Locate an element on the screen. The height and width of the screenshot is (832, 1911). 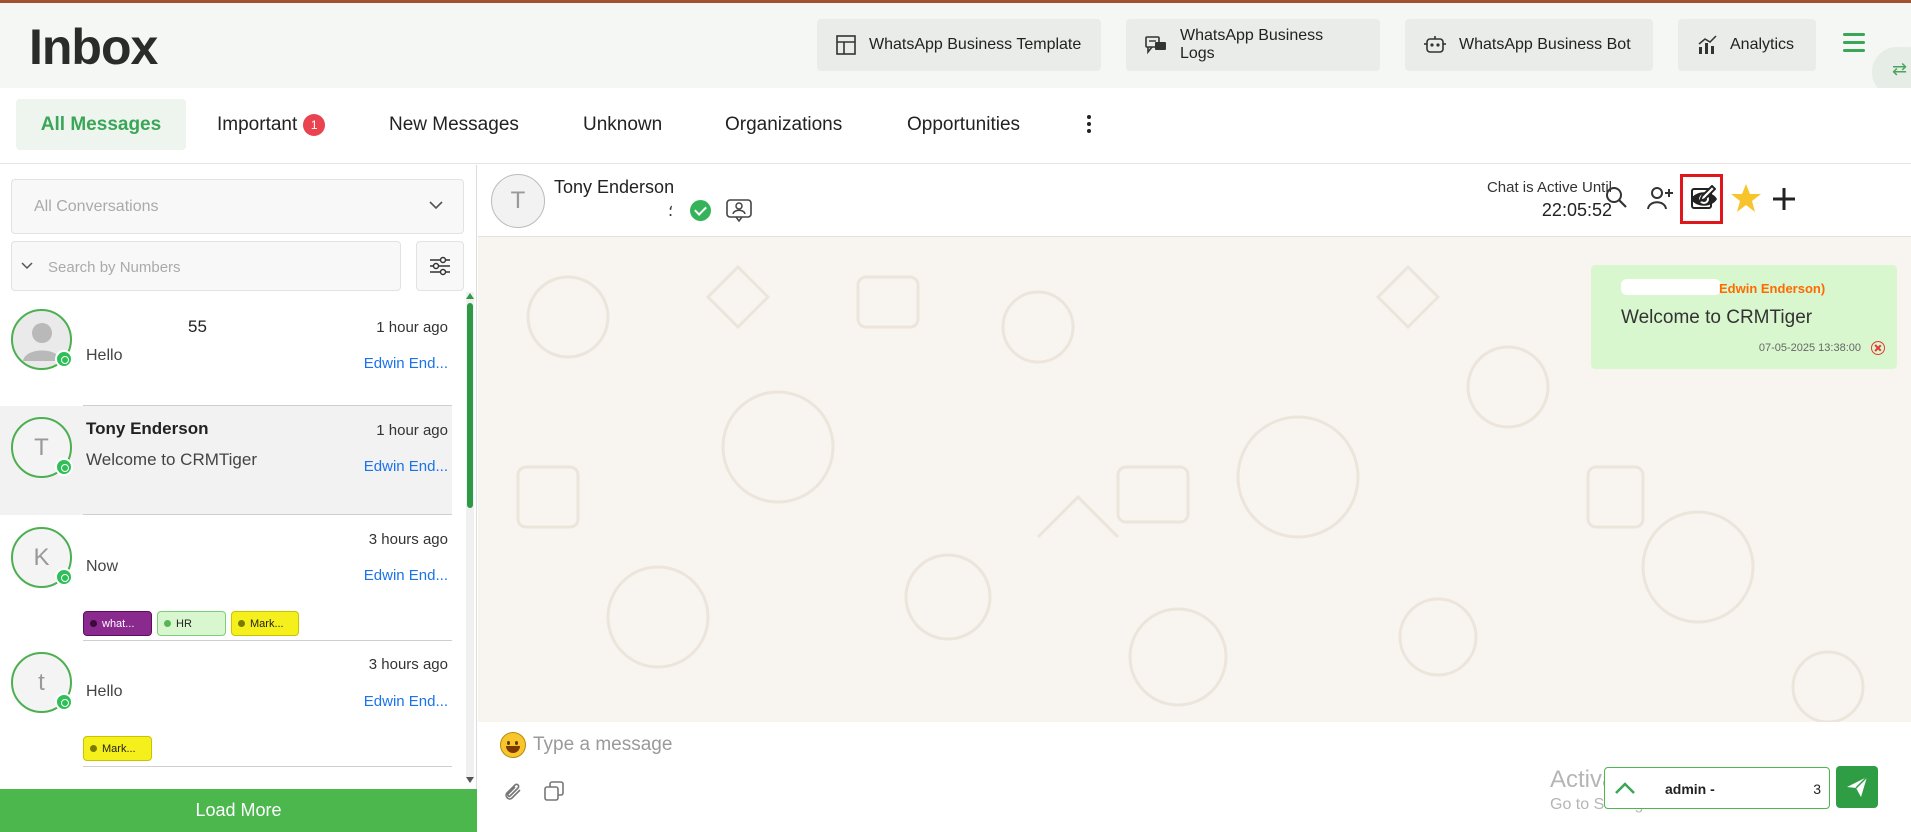
message-input is located at coordinates (983, 745).